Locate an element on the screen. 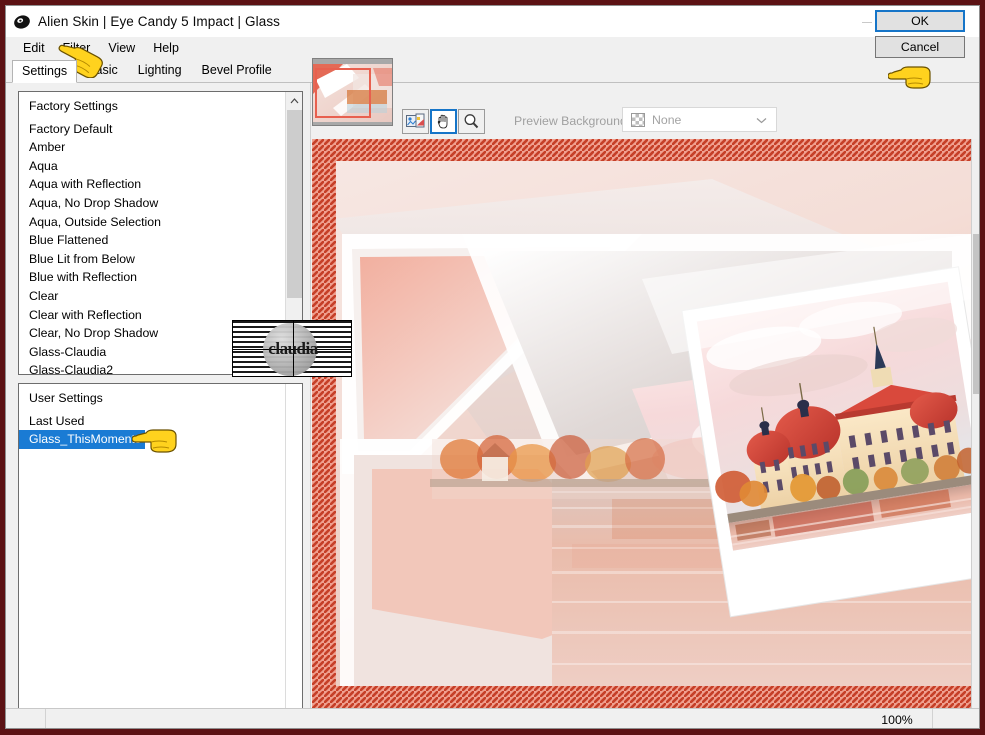  list-item: Blue Flattened is located at coordinates (160, 240).